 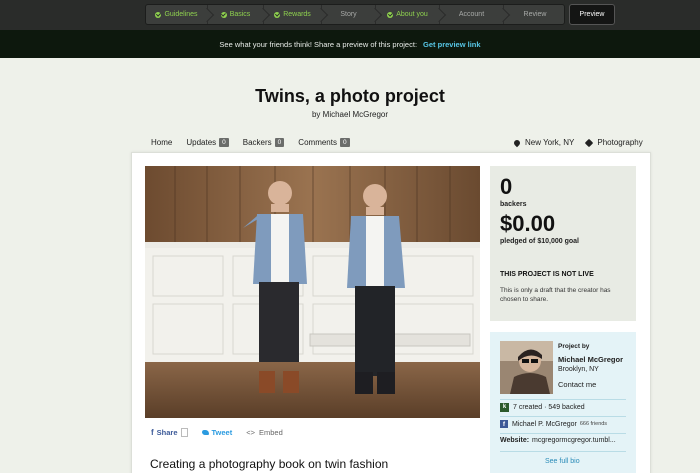 I want to click on tab-label: Updates, so click(x=201, y=142).